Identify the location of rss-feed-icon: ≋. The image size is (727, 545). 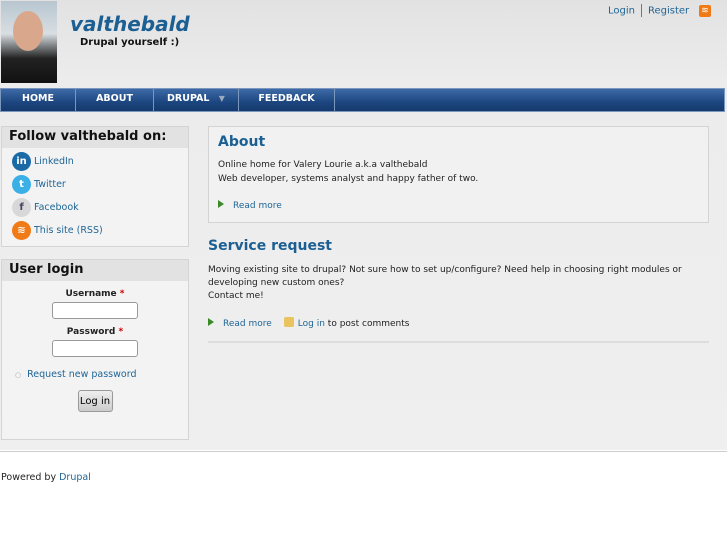
(705, 11).